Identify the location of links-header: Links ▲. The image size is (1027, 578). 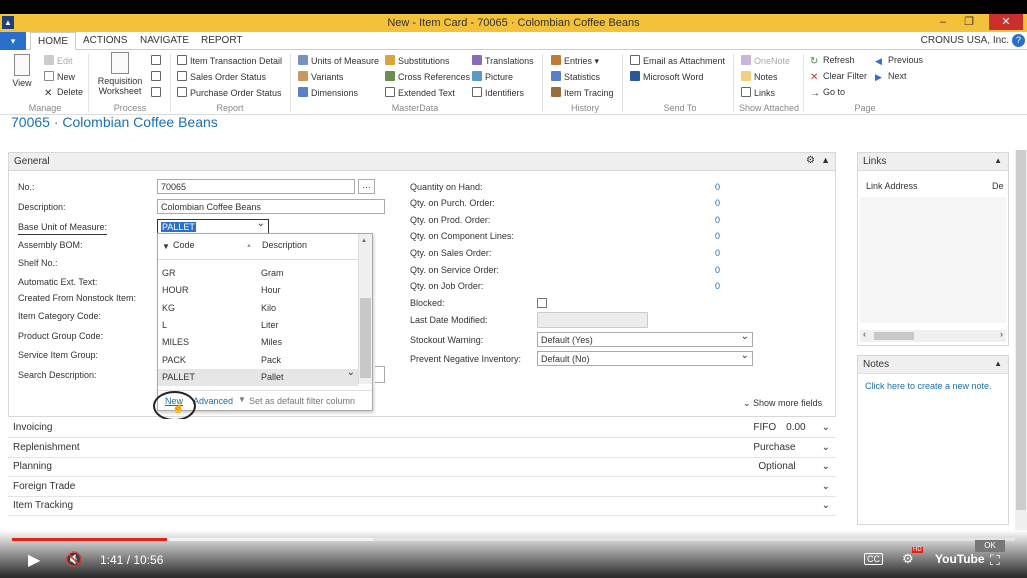
(933, 162).